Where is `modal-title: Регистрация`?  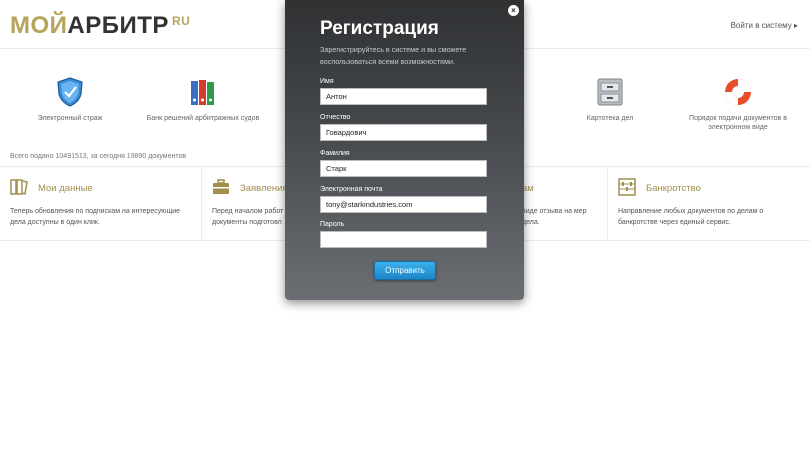
modal-title: Регистрация is located at coordinates (379, 28).